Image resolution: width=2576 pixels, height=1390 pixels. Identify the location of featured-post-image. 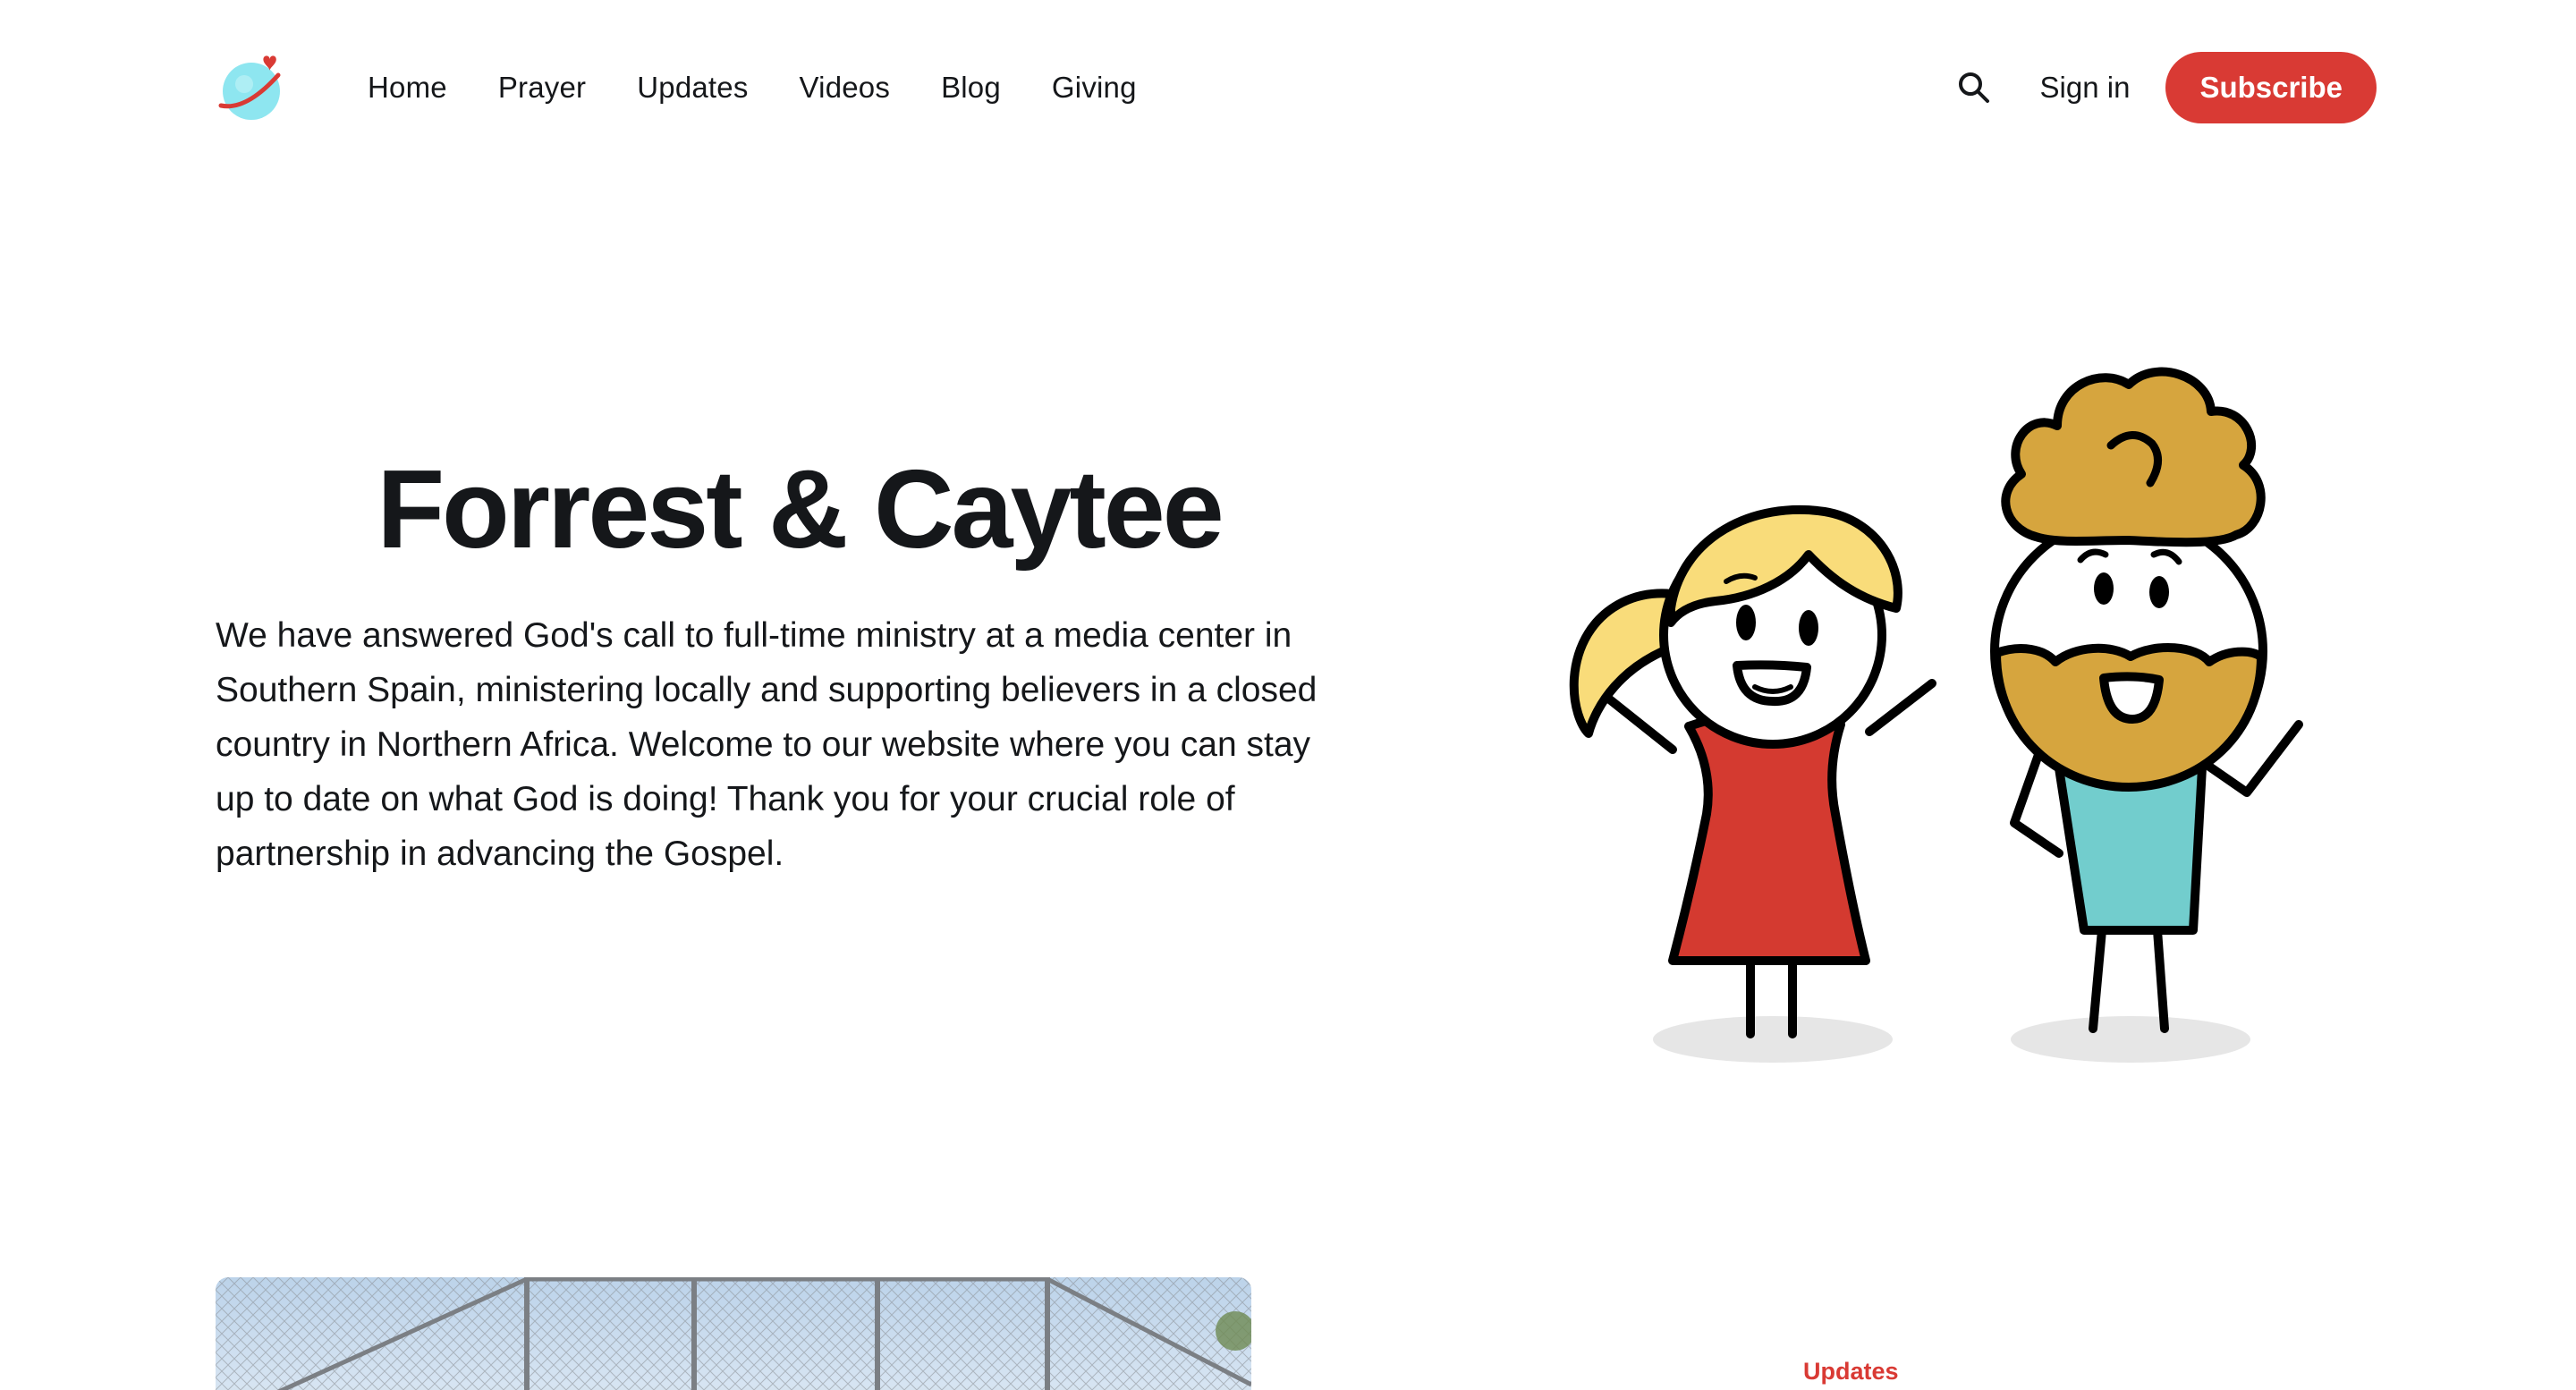
(733, 1333).